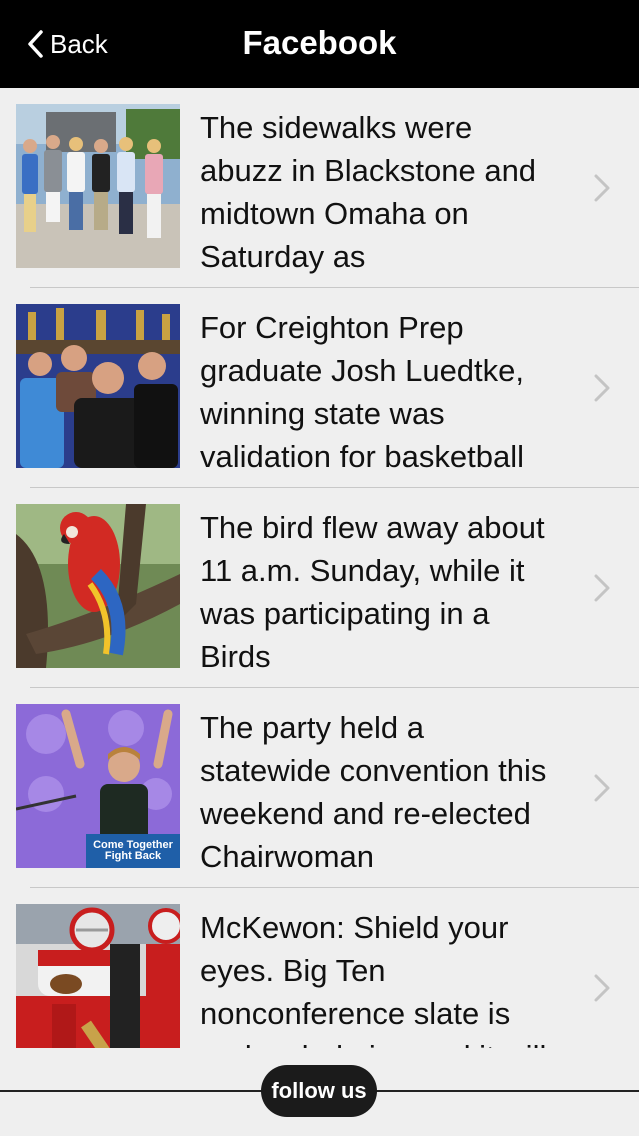 The width and height of the screenshot is (639, 1136). I want to click on article-thumbnail: Come Together Fight Back, so click(98, 786).